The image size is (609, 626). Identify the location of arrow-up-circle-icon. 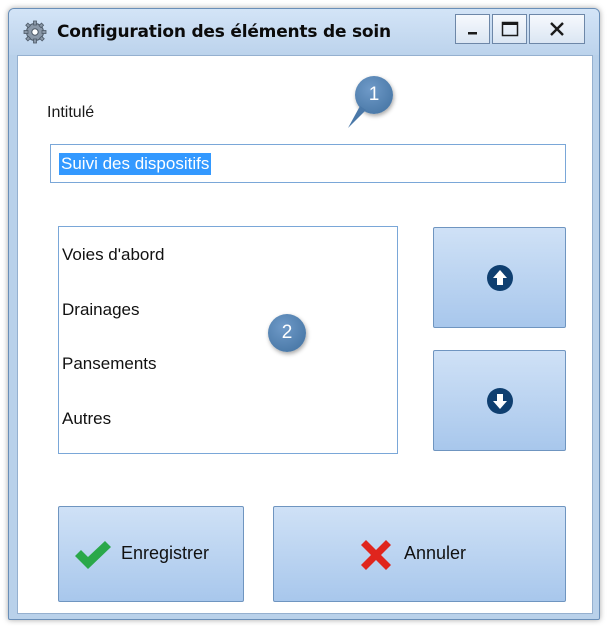
(500, 278).